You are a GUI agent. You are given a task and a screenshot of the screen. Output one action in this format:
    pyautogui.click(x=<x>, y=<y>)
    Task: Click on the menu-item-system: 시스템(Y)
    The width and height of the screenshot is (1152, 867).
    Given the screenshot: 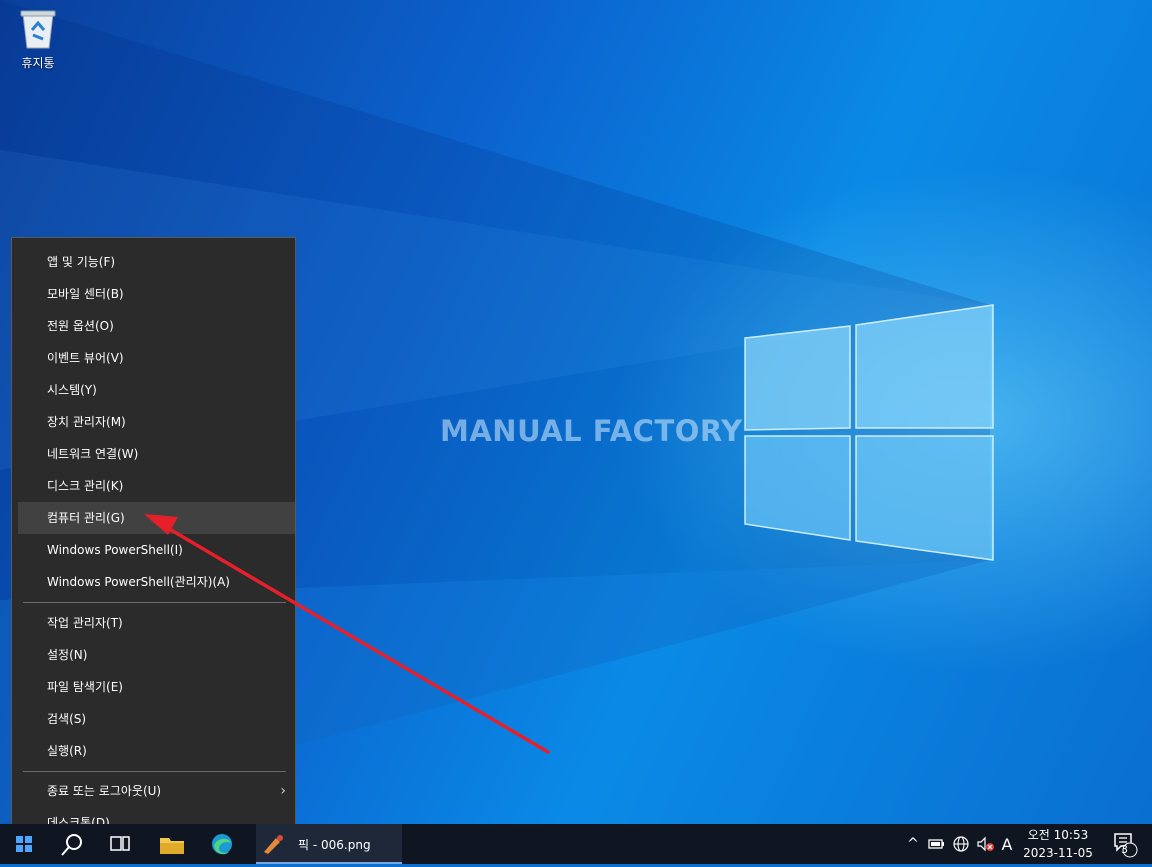 What is the action you would take?
    pyautogui.click(x=156, y=390)
    